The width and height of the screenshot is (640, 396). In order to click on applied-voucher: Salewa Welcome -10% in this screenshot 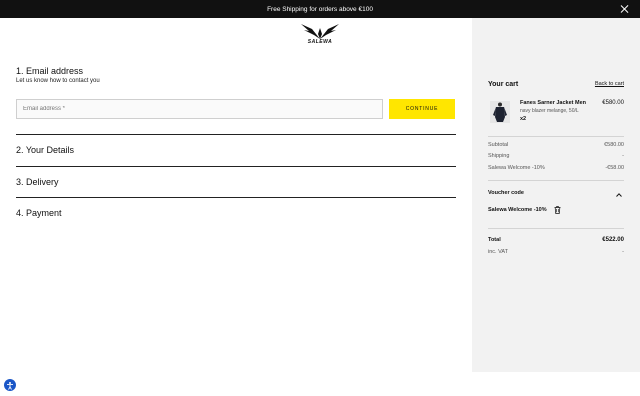, I will do `click(517, 210)`.